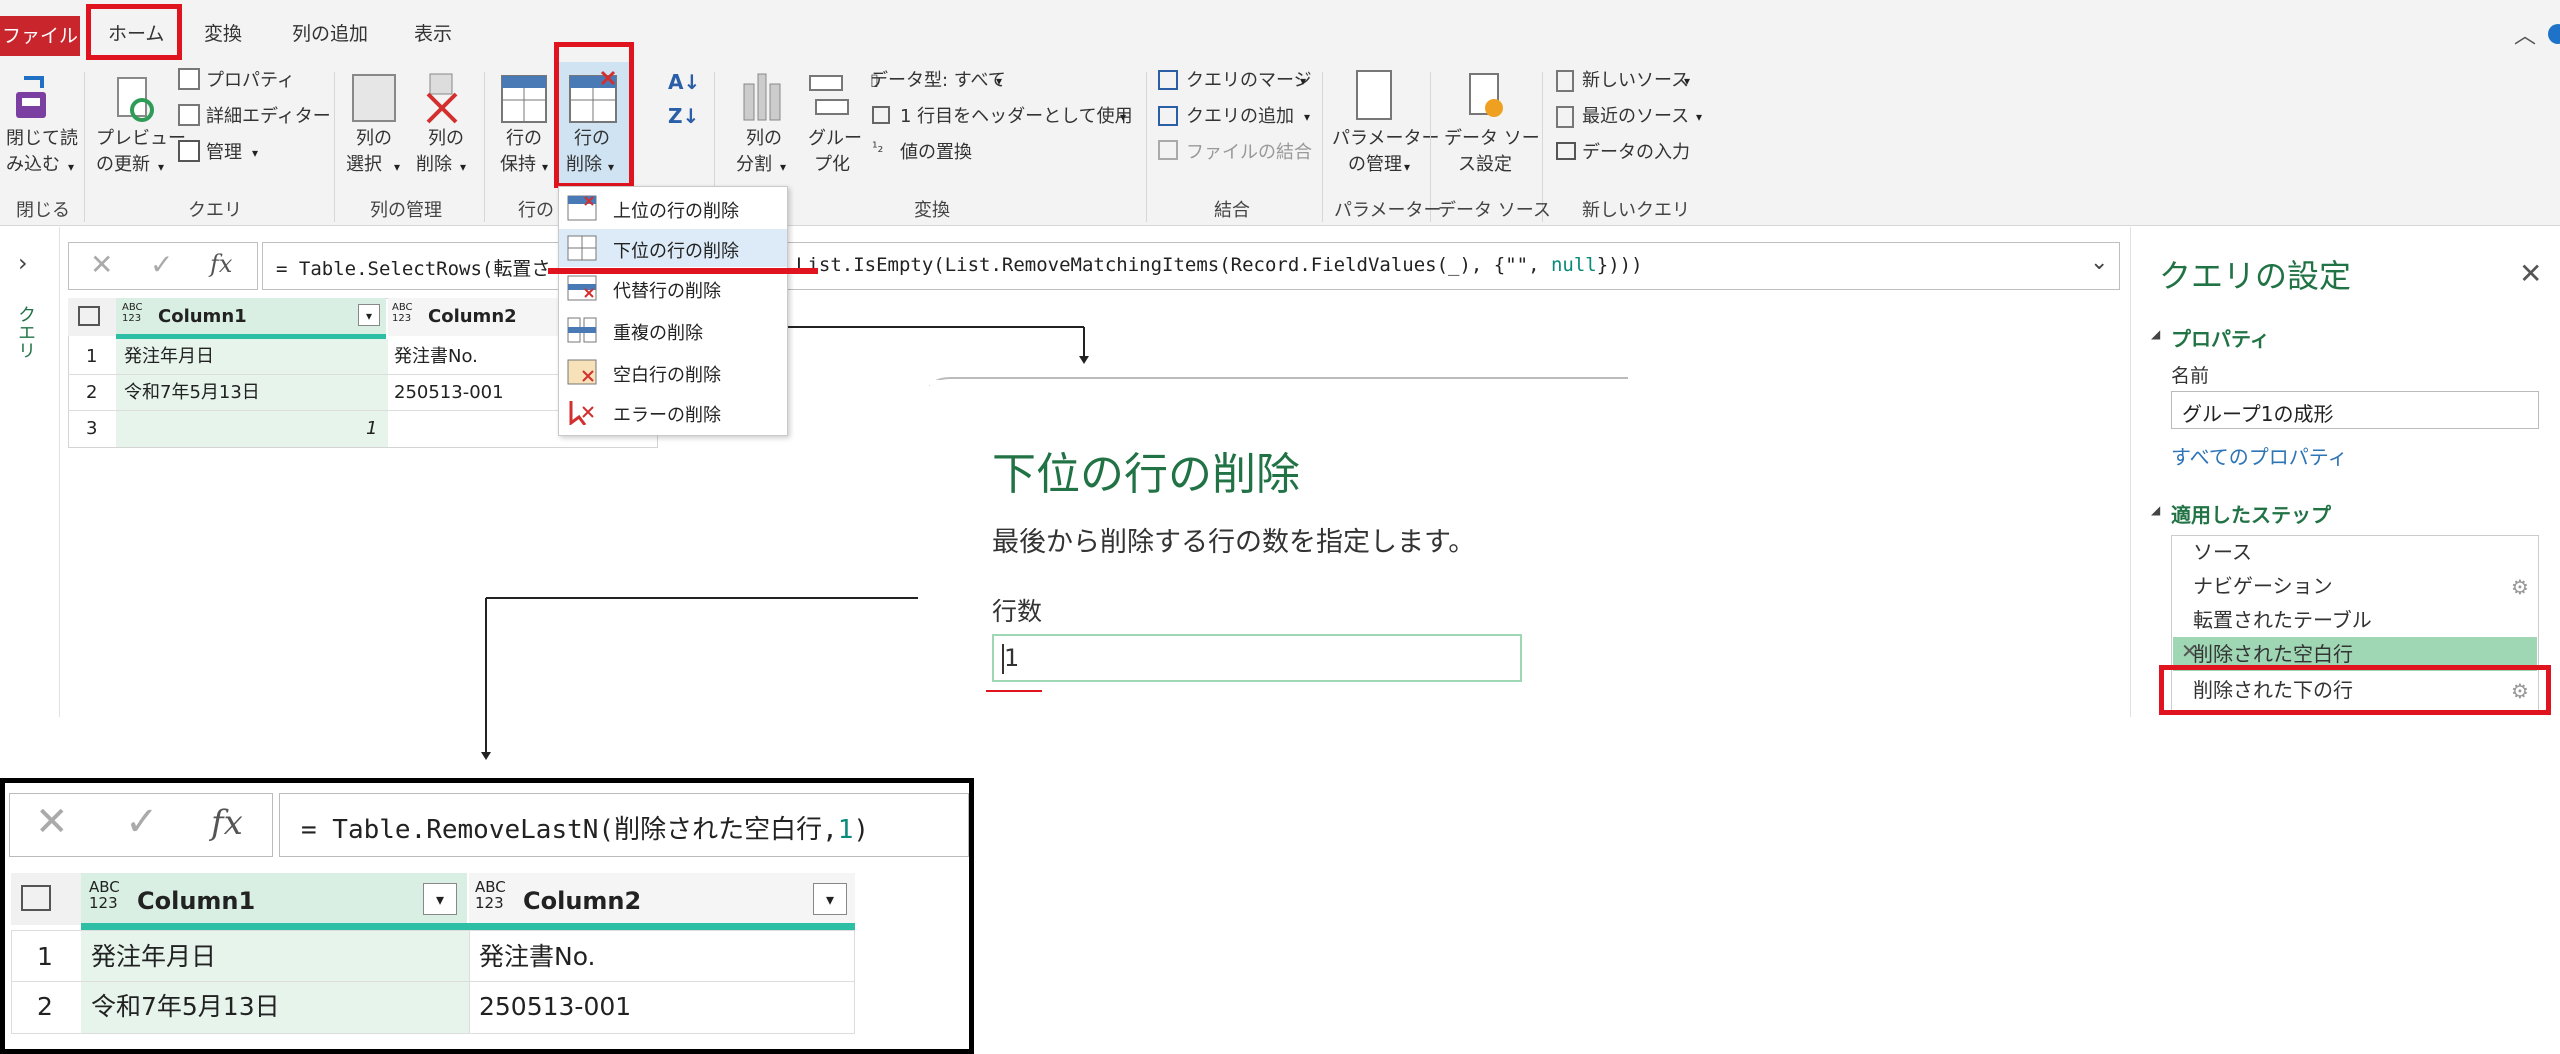 The image size is (2560, 1054). What do you see at coordinates (2530, 273) in the screenshot?
I see `close-settings-icon: ✕` at bounding box center [2530, 273].